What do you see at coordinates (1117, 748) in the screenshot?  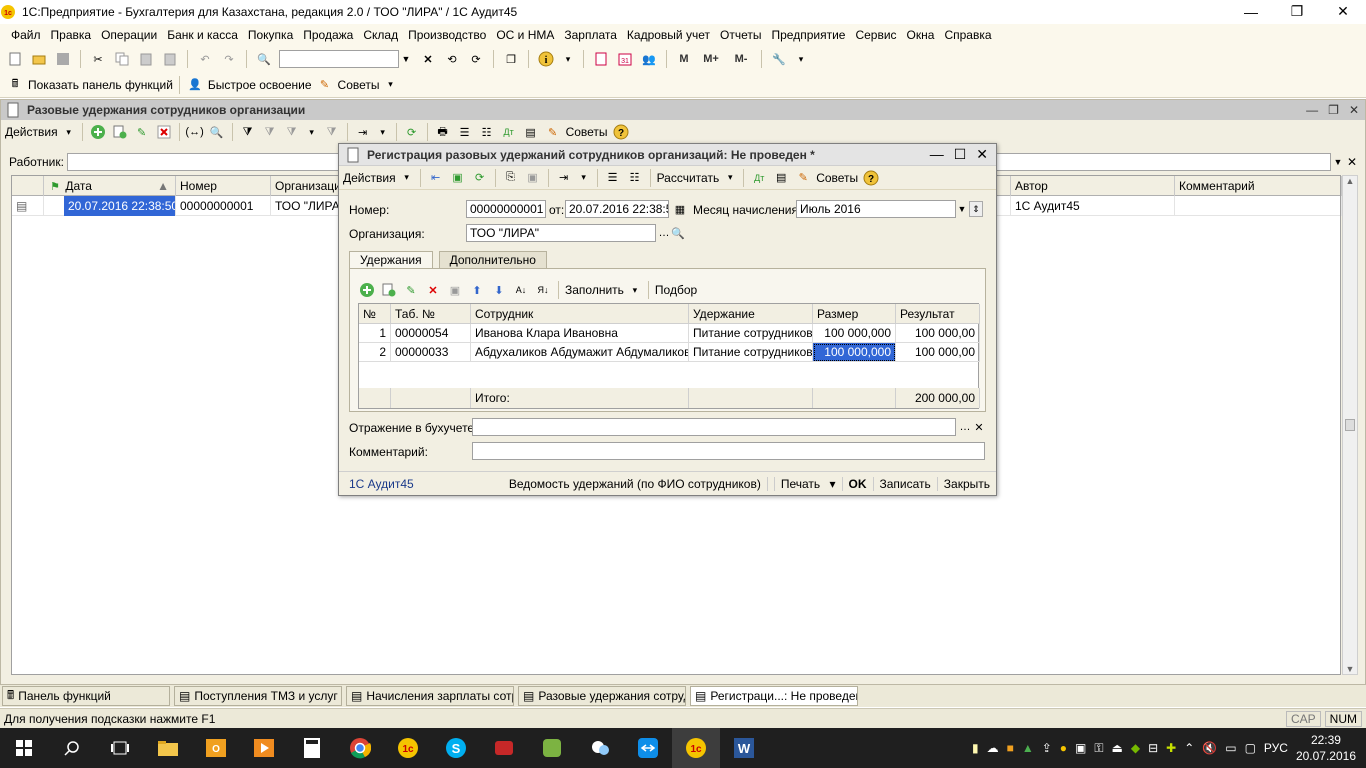 I see `tray-usb-icon: ⏏` at bounding box center [1117, 748].